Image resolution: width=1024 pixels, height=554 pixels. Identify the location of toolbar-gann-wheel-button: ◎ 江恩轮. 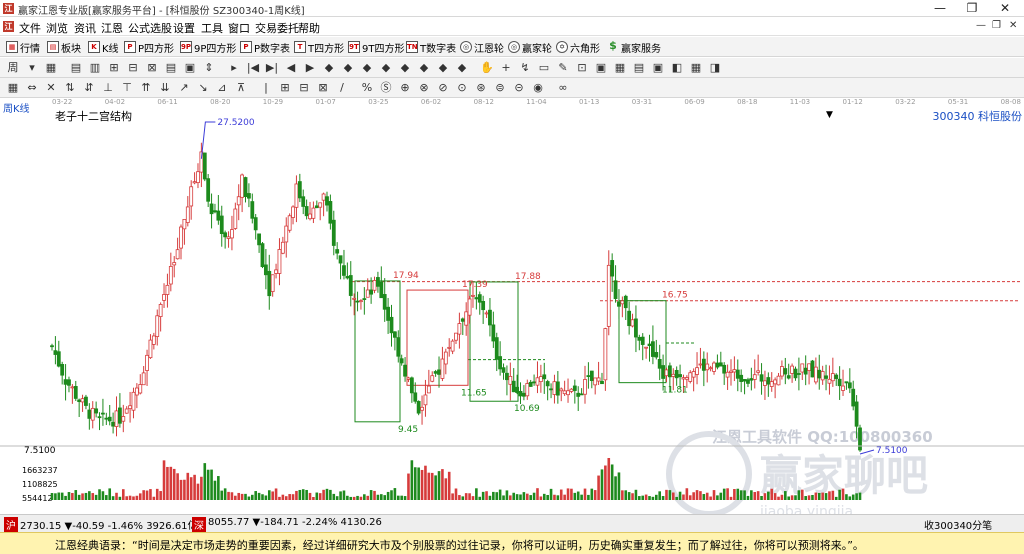
(482, 47).